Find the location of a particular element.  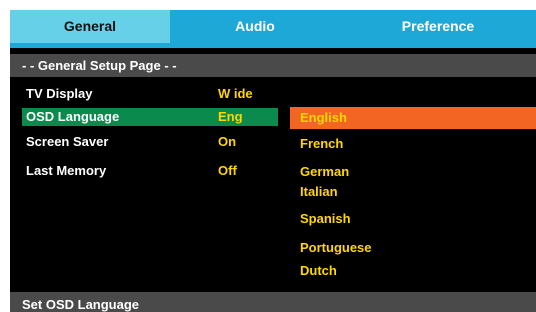

status-bar: Set OSD Language is located at coordinates (273, 302).